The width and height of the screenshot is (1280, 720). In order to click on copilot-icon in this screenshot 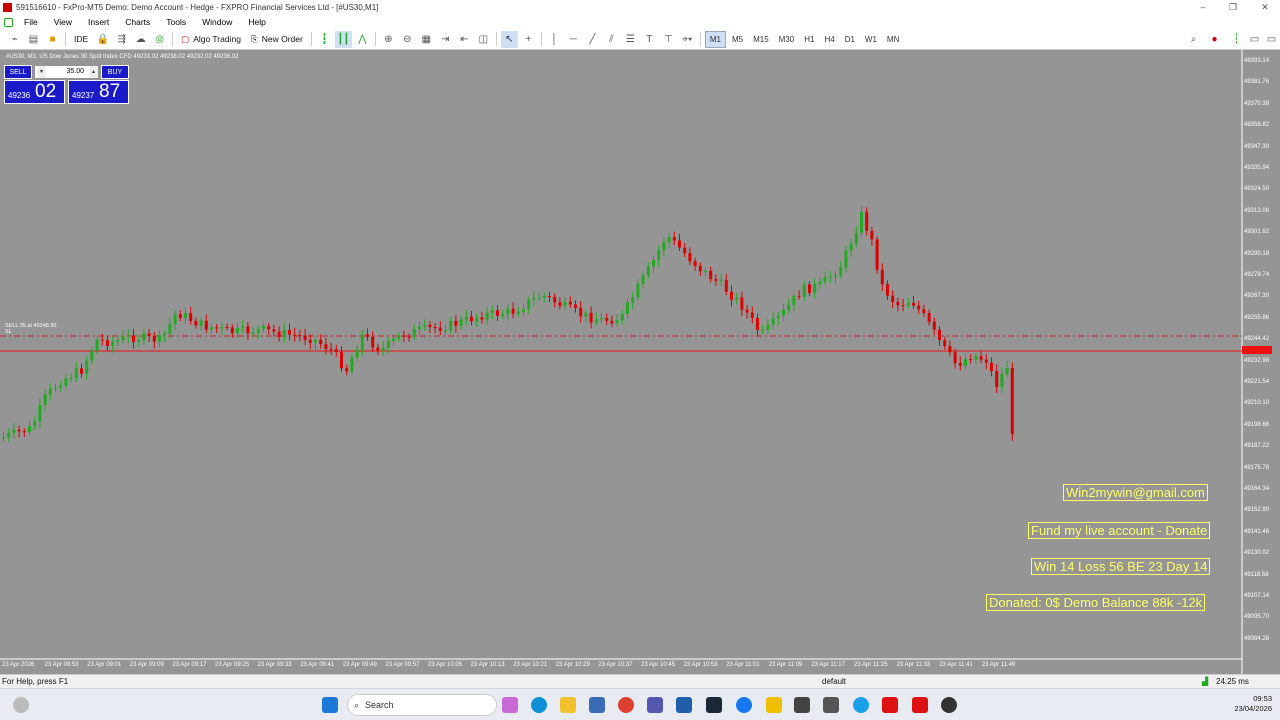, I will do `click(510, 705)`.